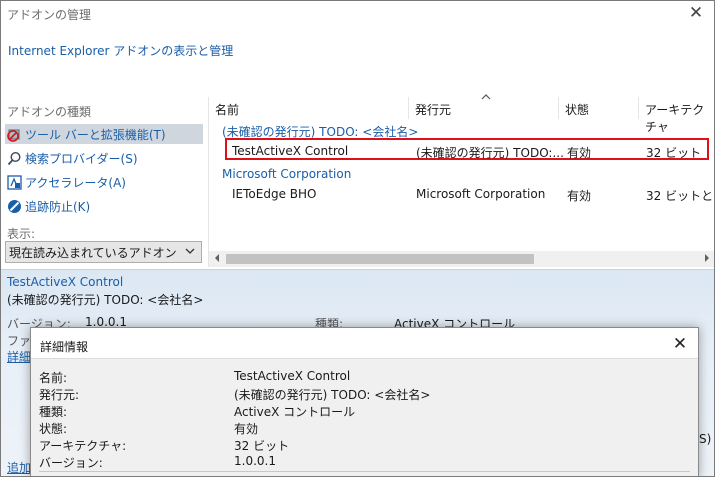 This screenshot has width=715, height=477. Describe the element at coordinates (81, 158) in the screenshot. I see `sidebar-item-label: 検索プロバイダー(S)` at that location.